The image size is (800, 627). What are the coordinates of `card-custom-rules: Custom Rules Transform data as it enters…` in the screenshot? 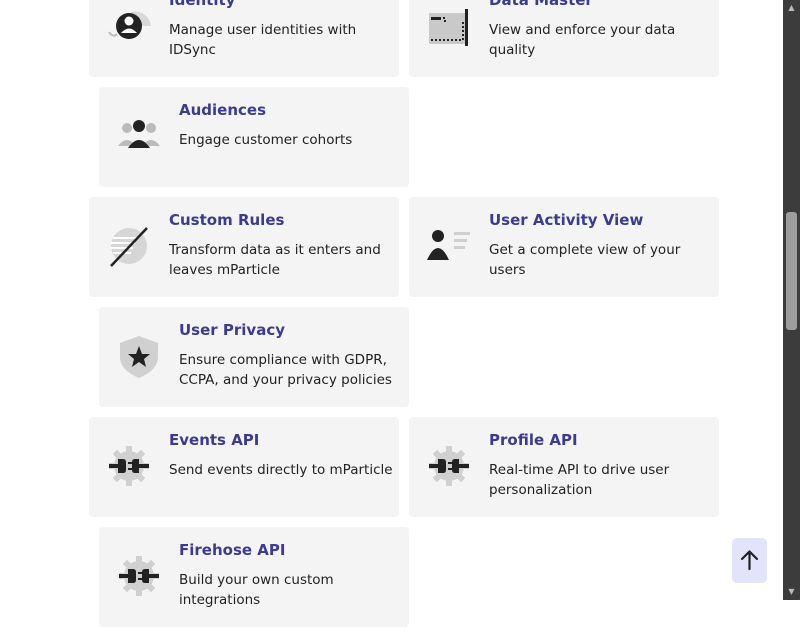 It's located at (244, 247).